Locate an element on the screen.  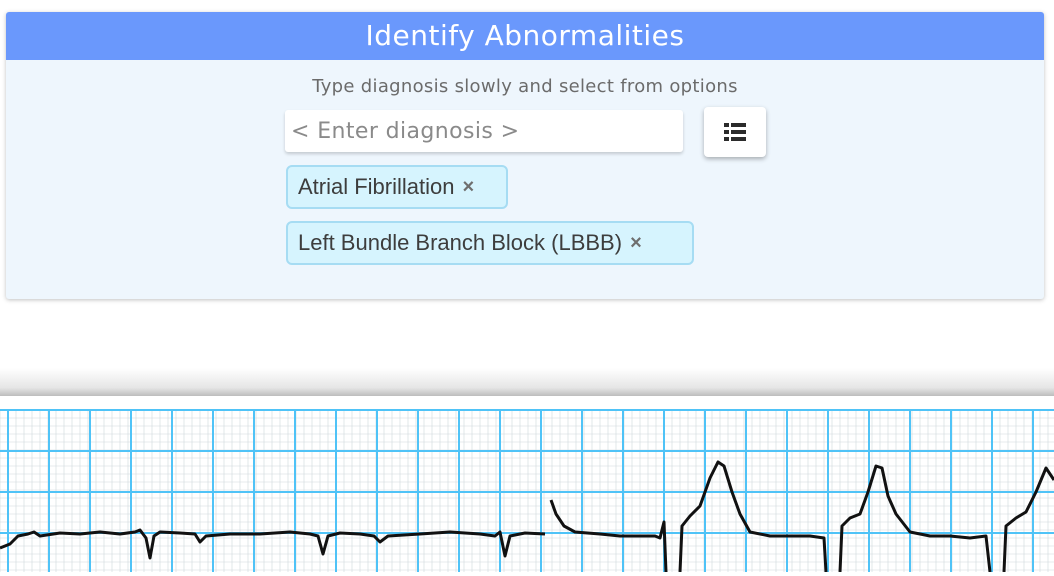
diagnosis-tag-atrial-fibrillation: Atrial Fibrillation × is located at coordinates (397, 187).